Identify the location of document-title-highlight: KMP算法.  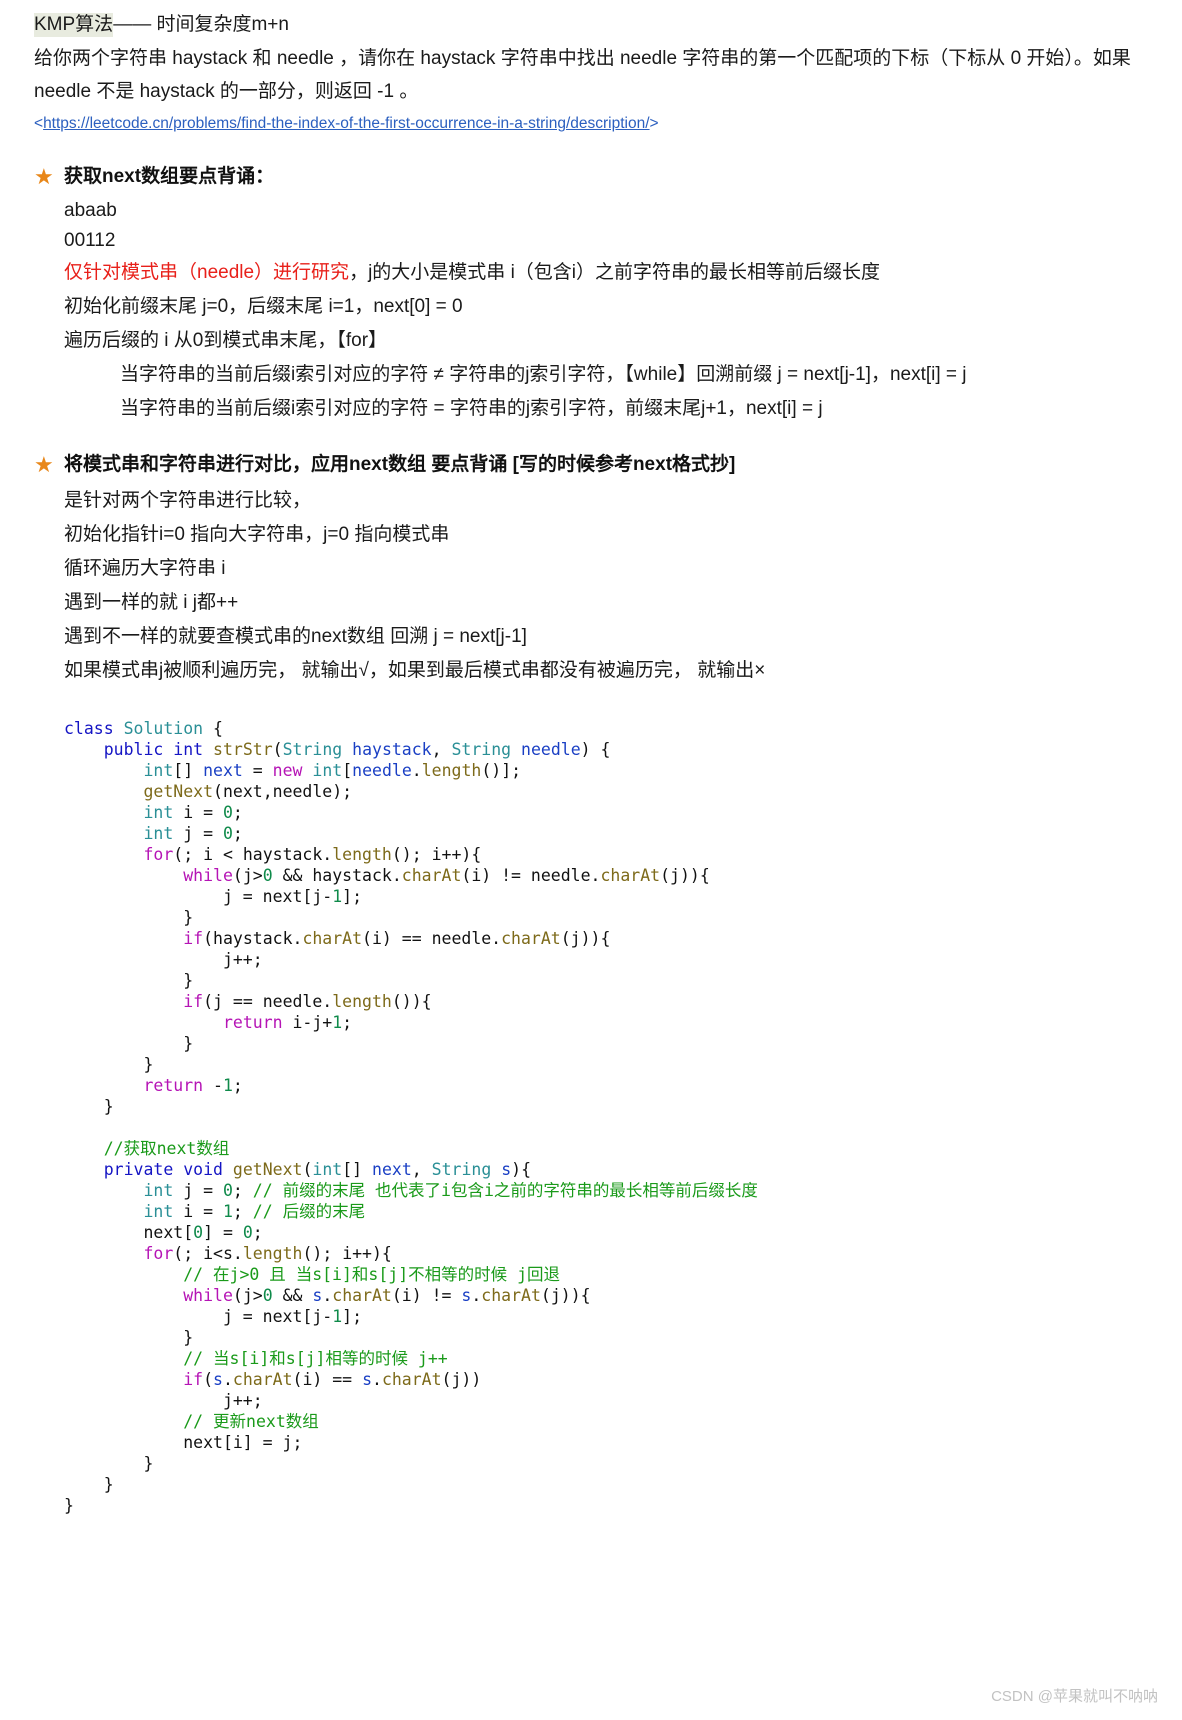
(74, 25).